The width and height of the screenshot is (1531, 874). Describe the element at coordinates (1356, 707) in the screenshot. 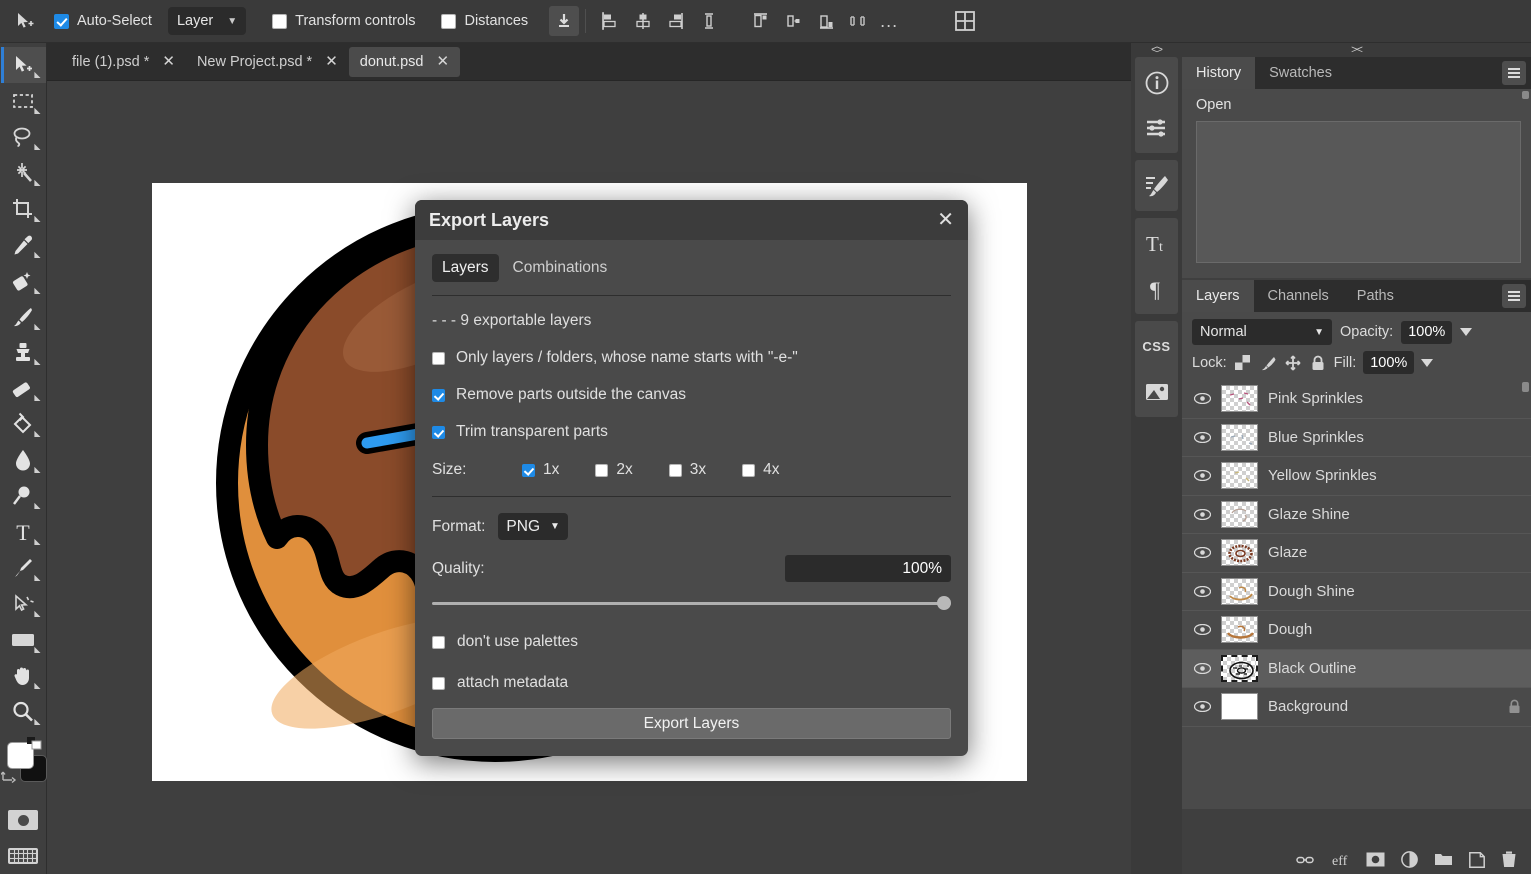

I see `layer-row-background: Background` at that location.